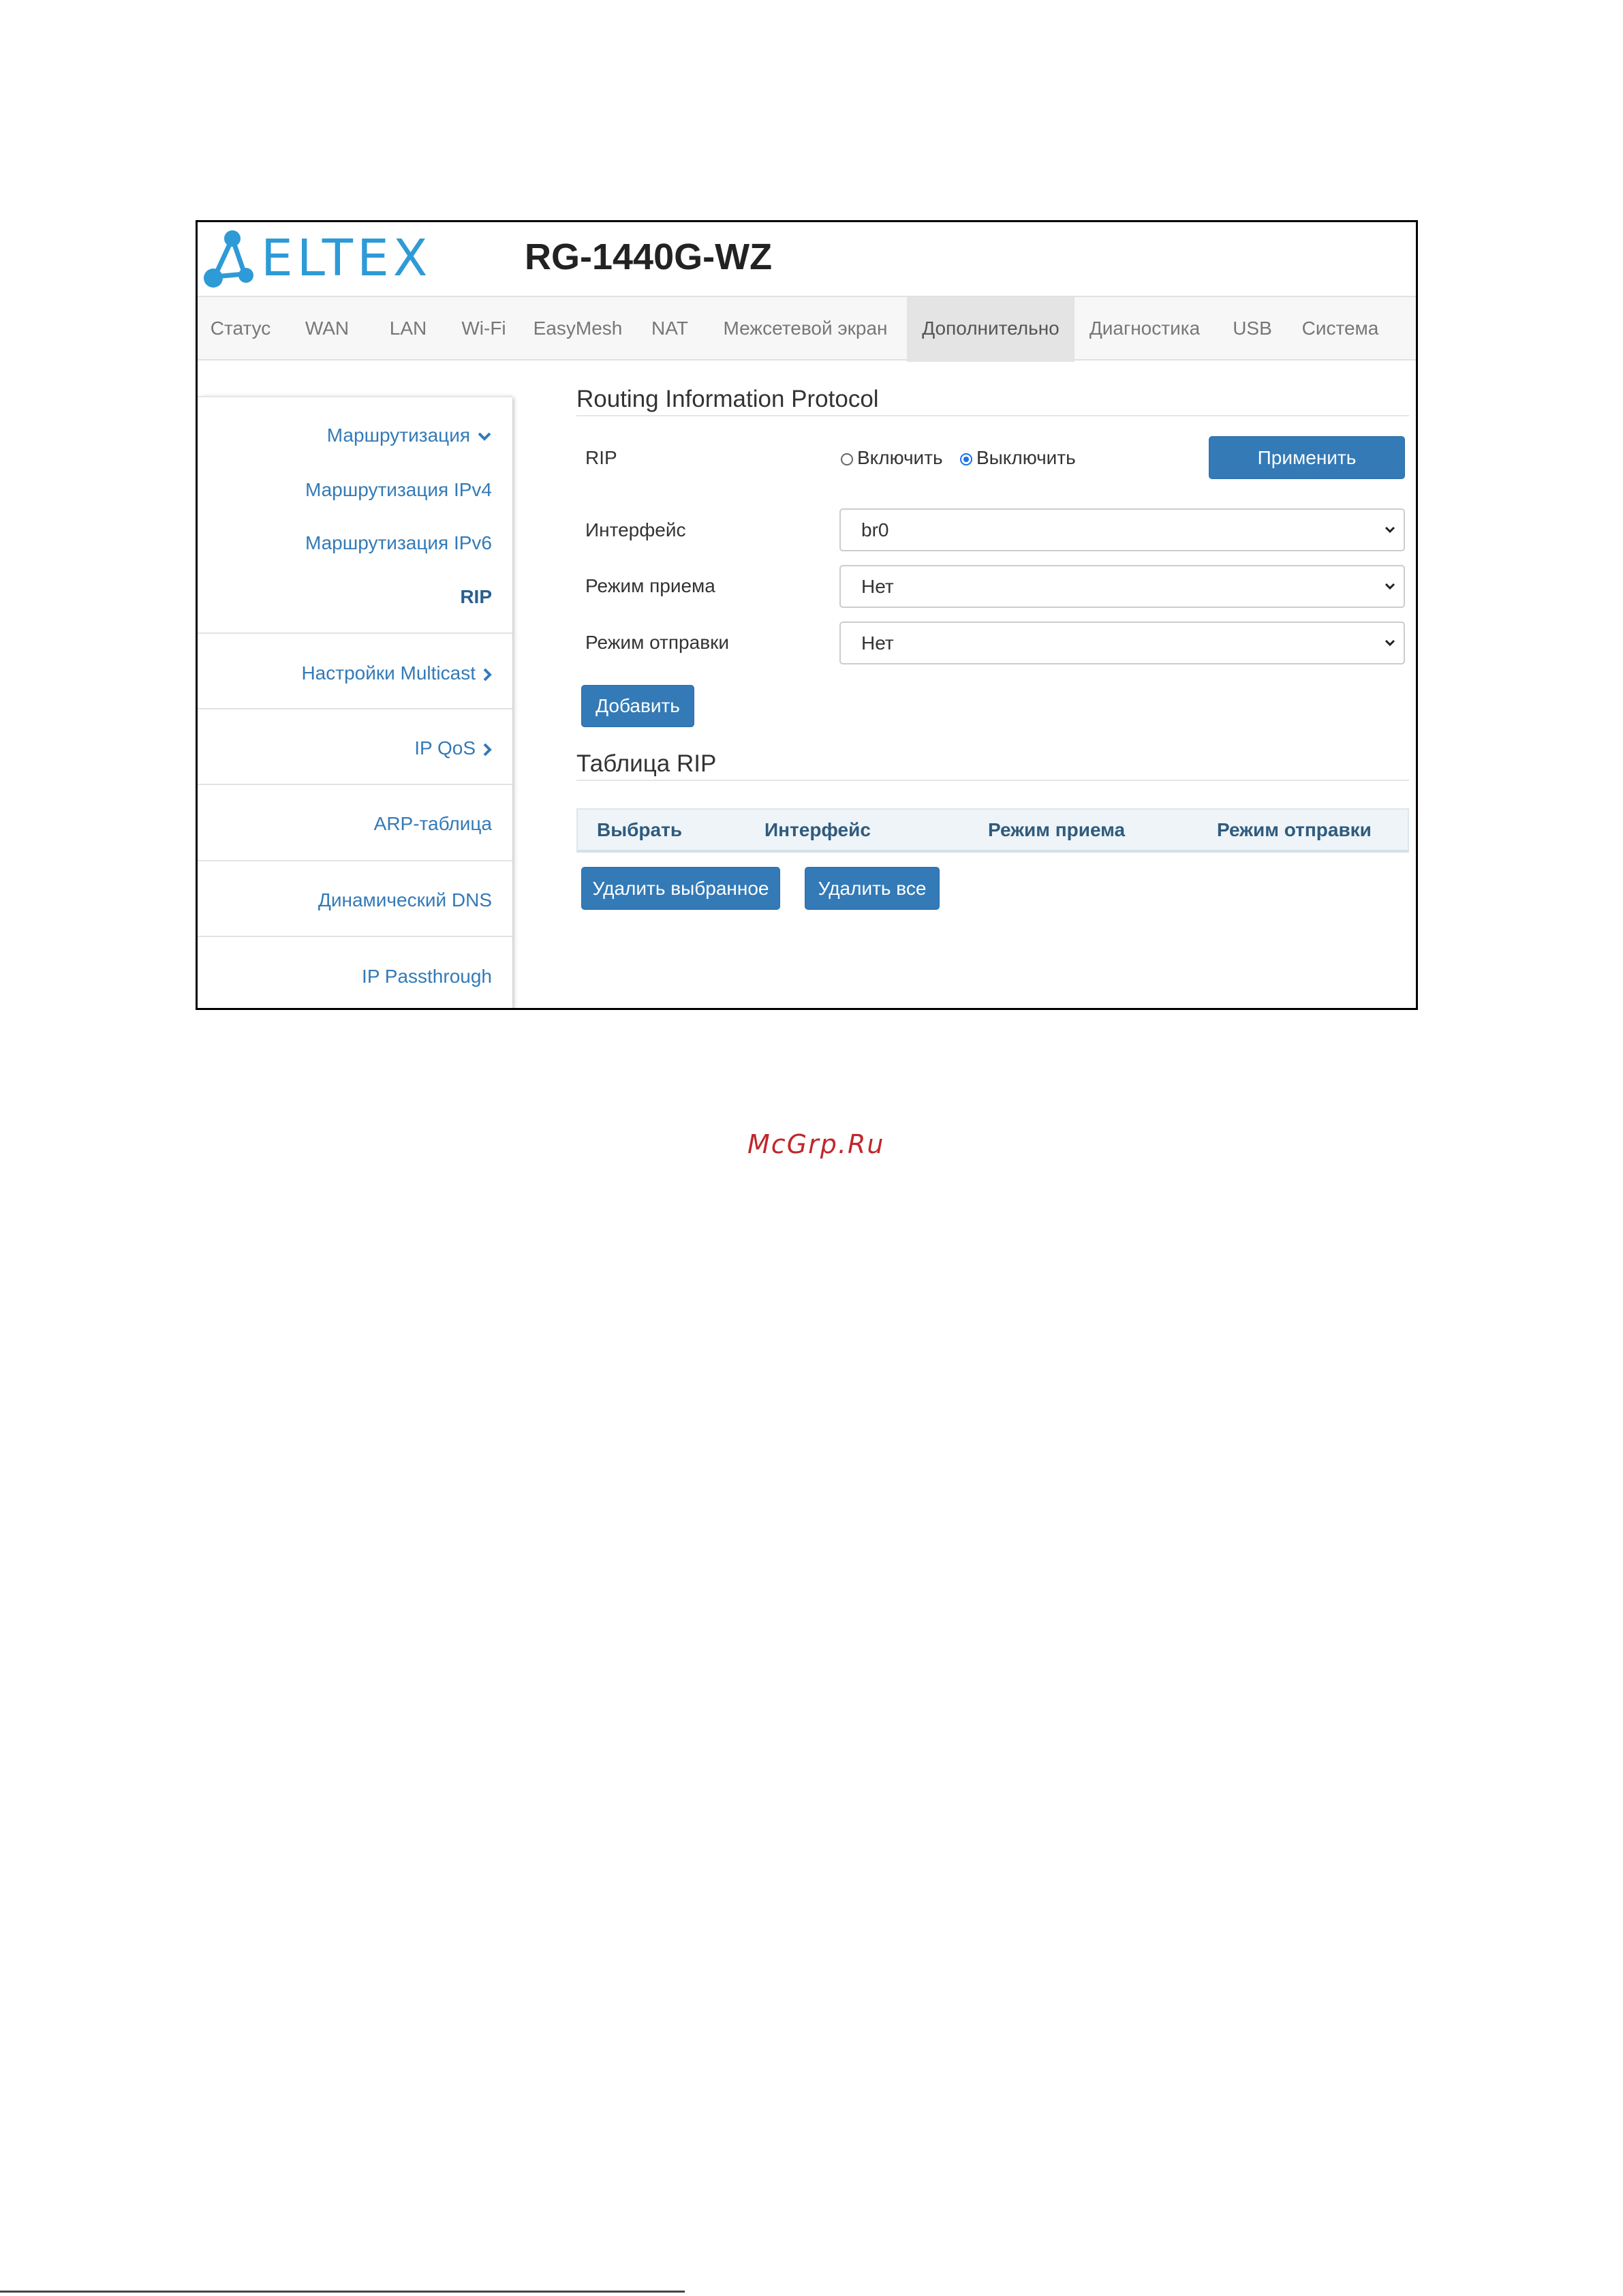 This screenshot has width=1623, height=2296. I want to click on rip-disable-option: Выключить, so click(1018, 458).